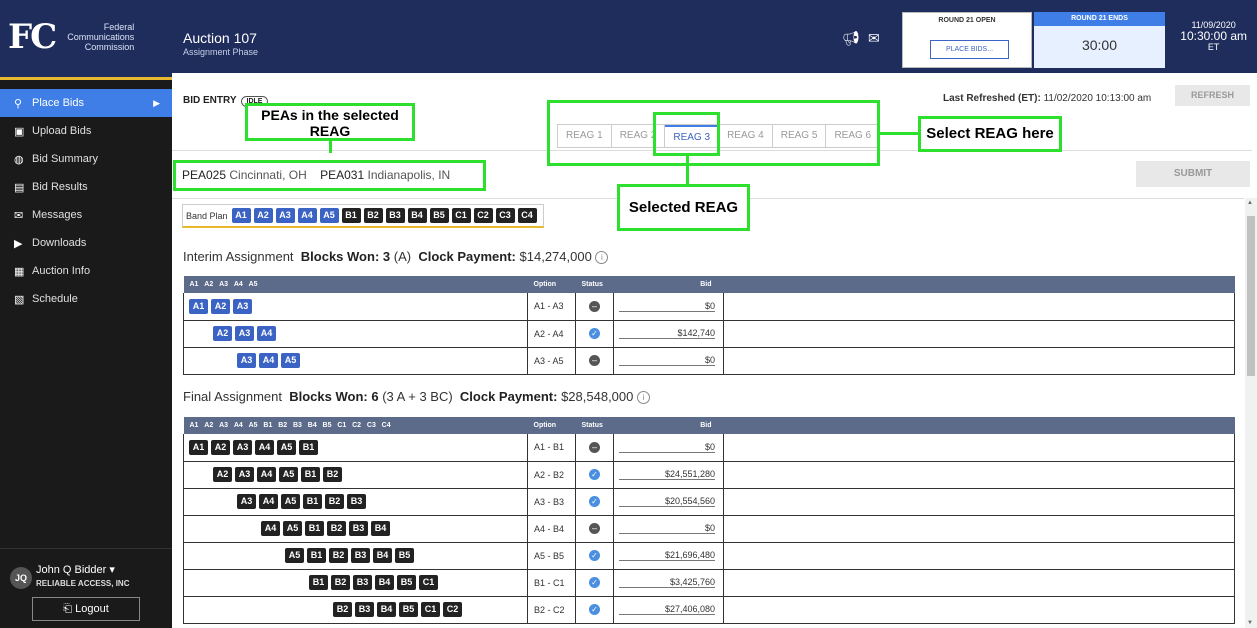 The height and width of the screenshot is (628, 1257). I want to click on table-row: A5 B1 B2 B3 B4 B5 A5 - B5 ✓ $21,696,480, so click(709, 556).